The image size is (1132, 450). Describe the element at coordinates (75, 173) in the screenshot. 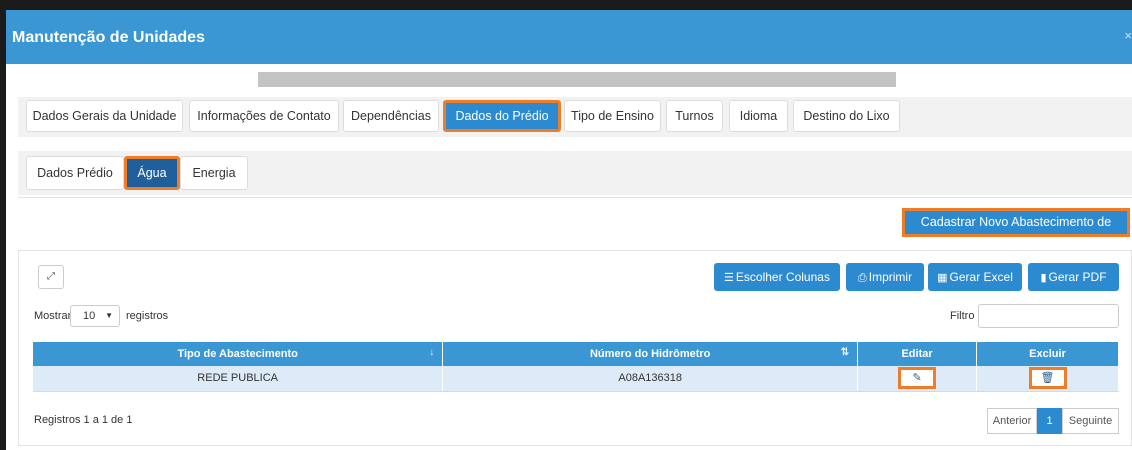

I see `subtab-dados-predio: Dados Prédio` at that location.